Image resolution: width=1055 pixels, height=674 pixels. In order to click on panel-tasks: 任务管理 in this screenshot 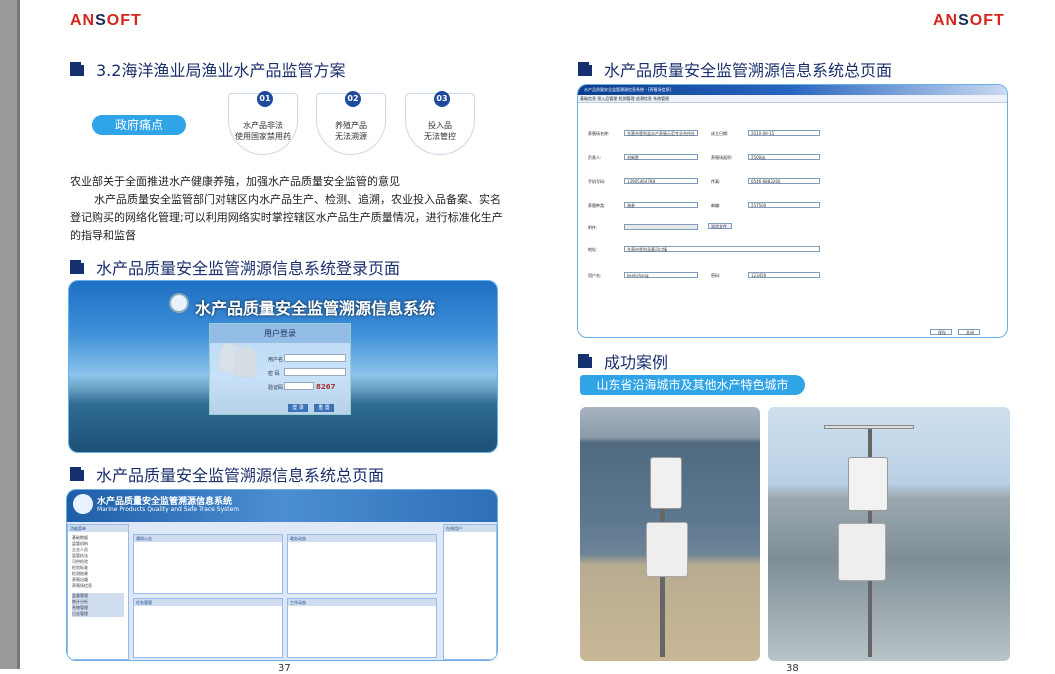, I will do `click(208, 628)`.